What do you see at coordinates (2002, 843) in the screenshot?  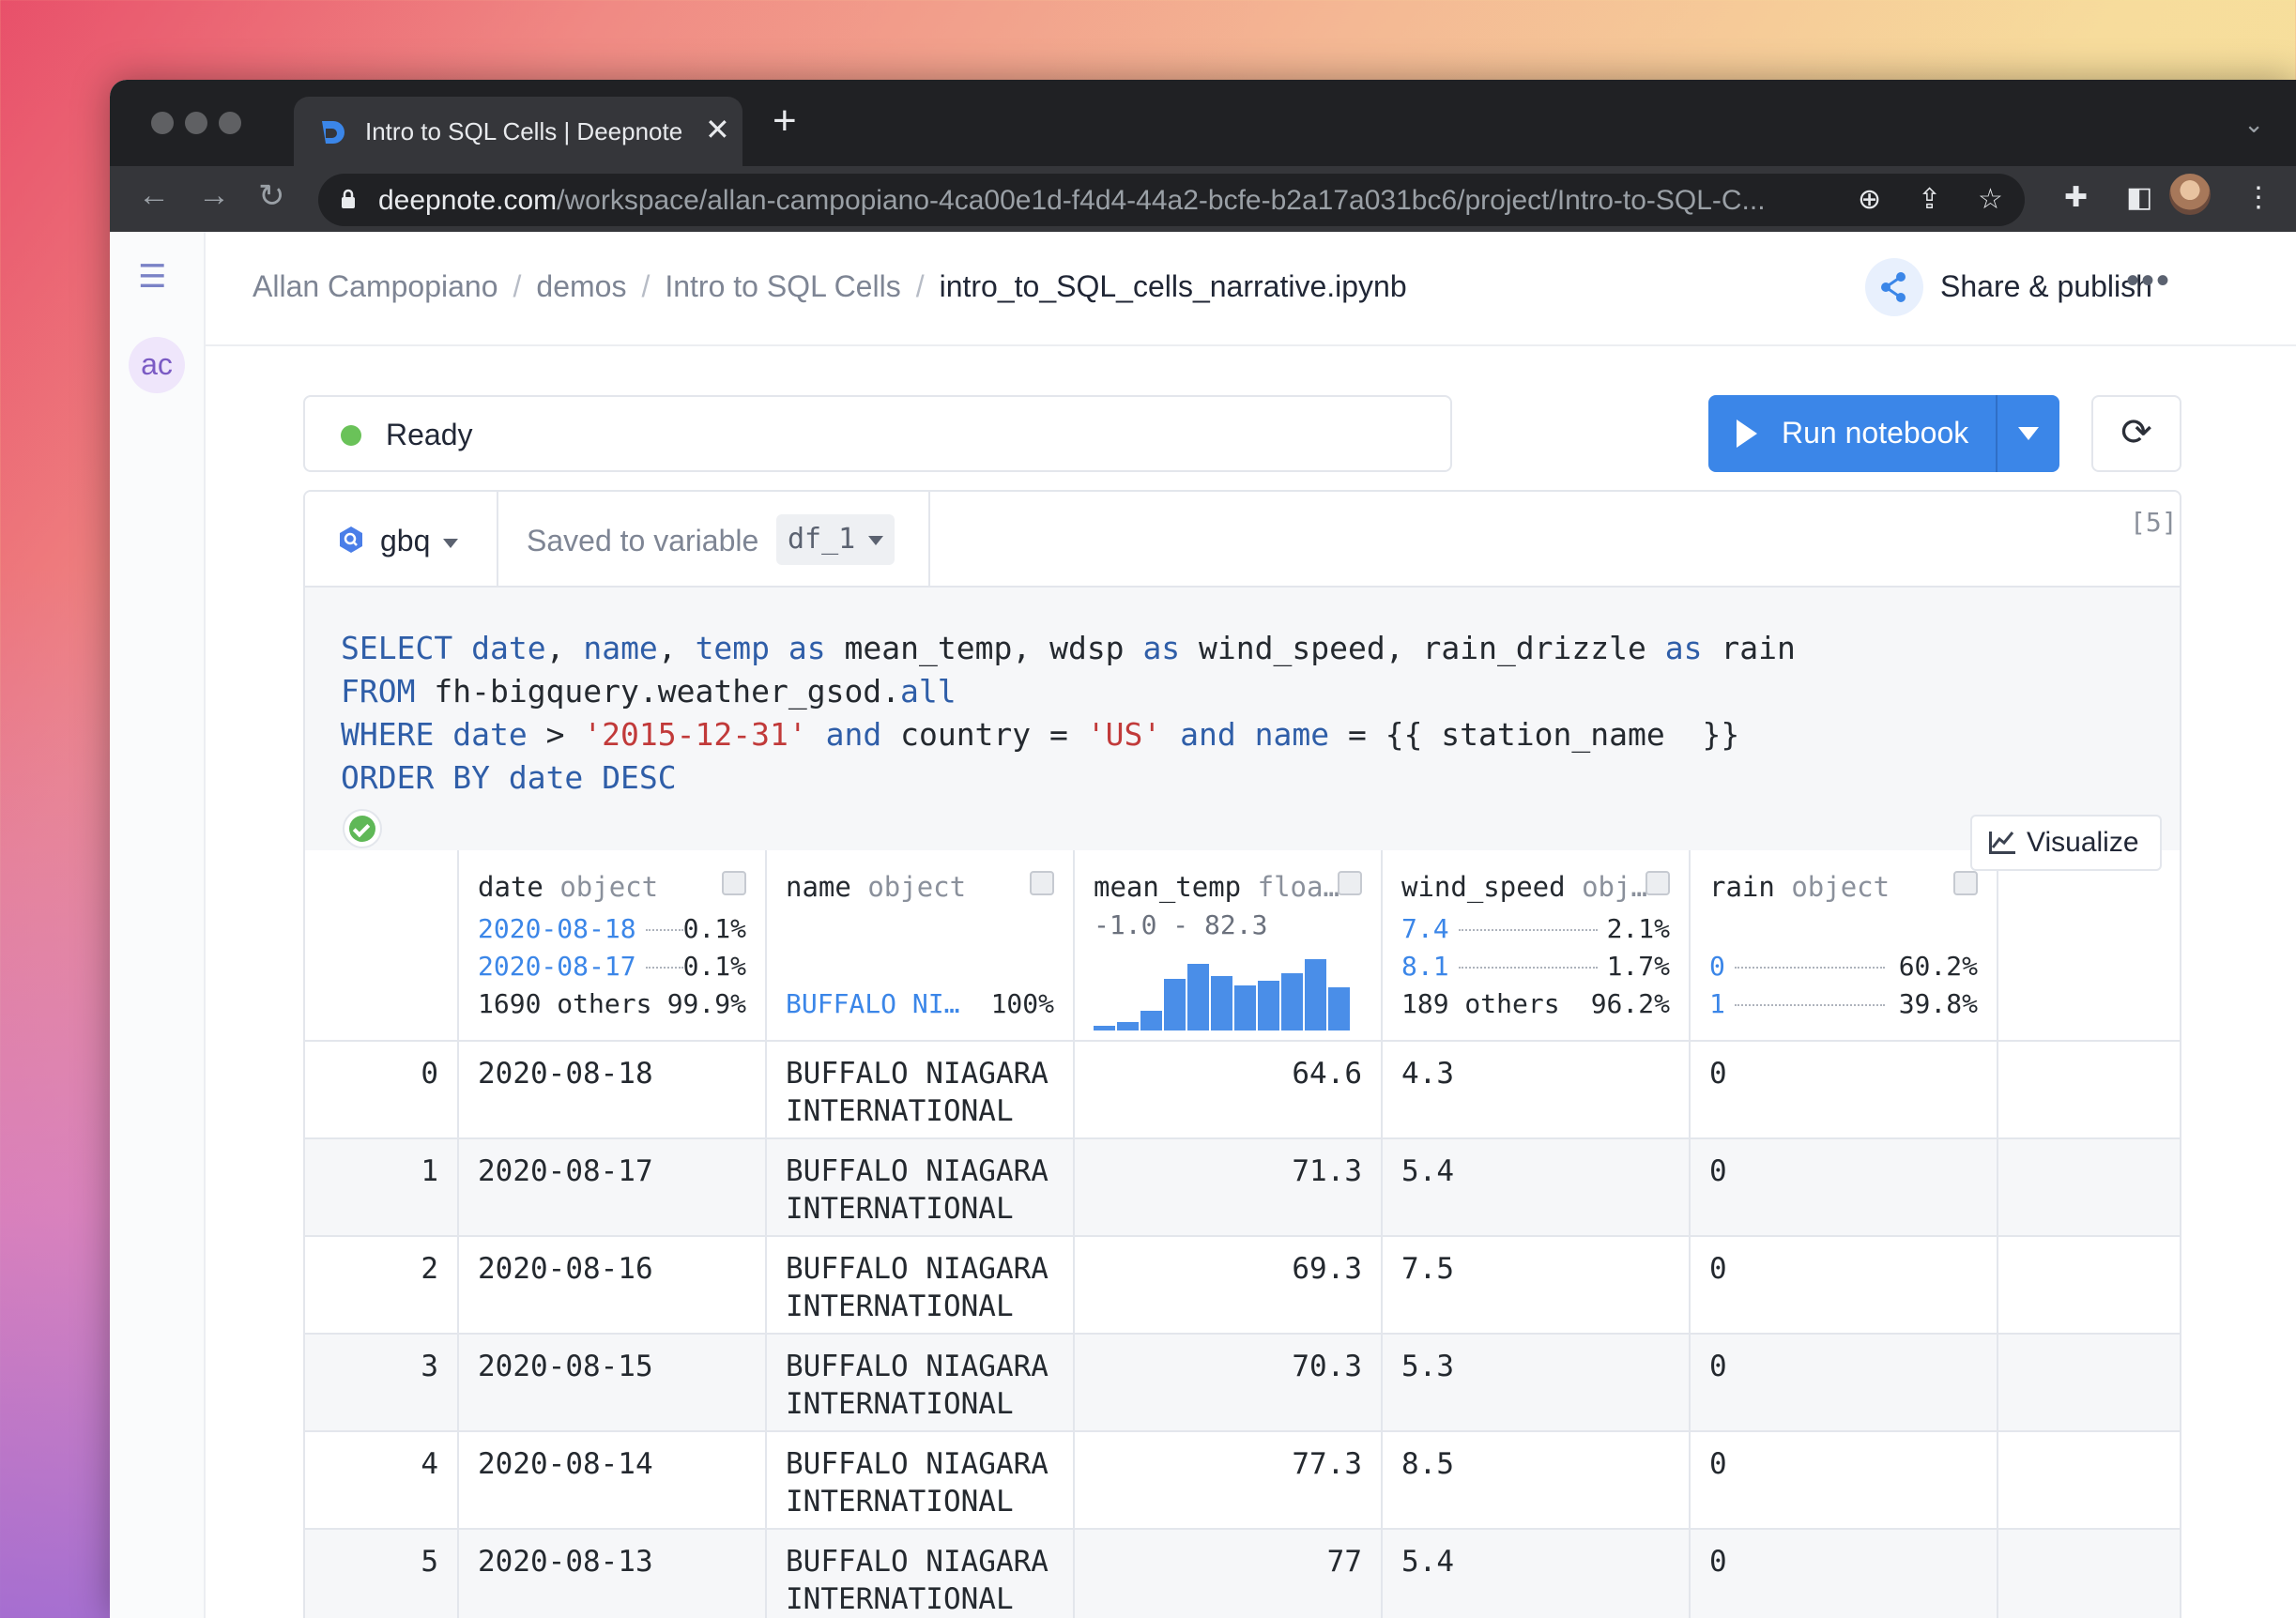 I see `chart-line-icon` at bounding box center [2002, 843].